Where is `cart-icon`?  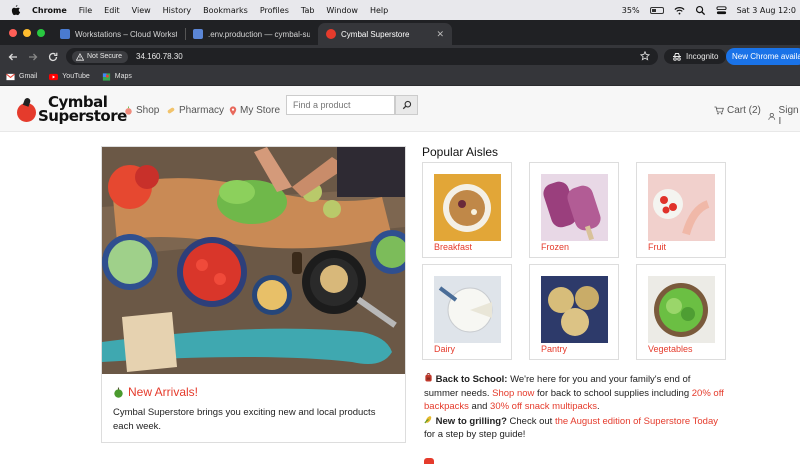 cart-icon is located at coordinates (719, 110).